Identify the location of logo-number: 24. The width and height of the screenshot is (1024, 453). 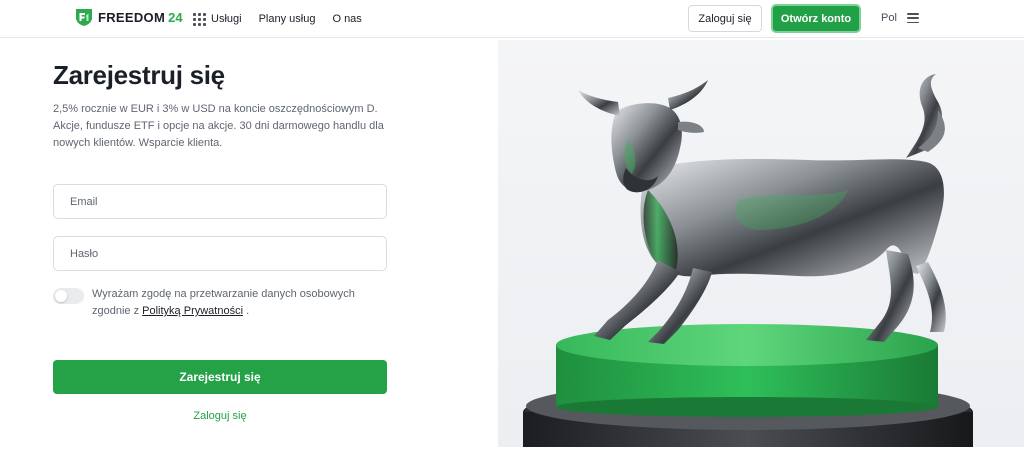
(175, 17).